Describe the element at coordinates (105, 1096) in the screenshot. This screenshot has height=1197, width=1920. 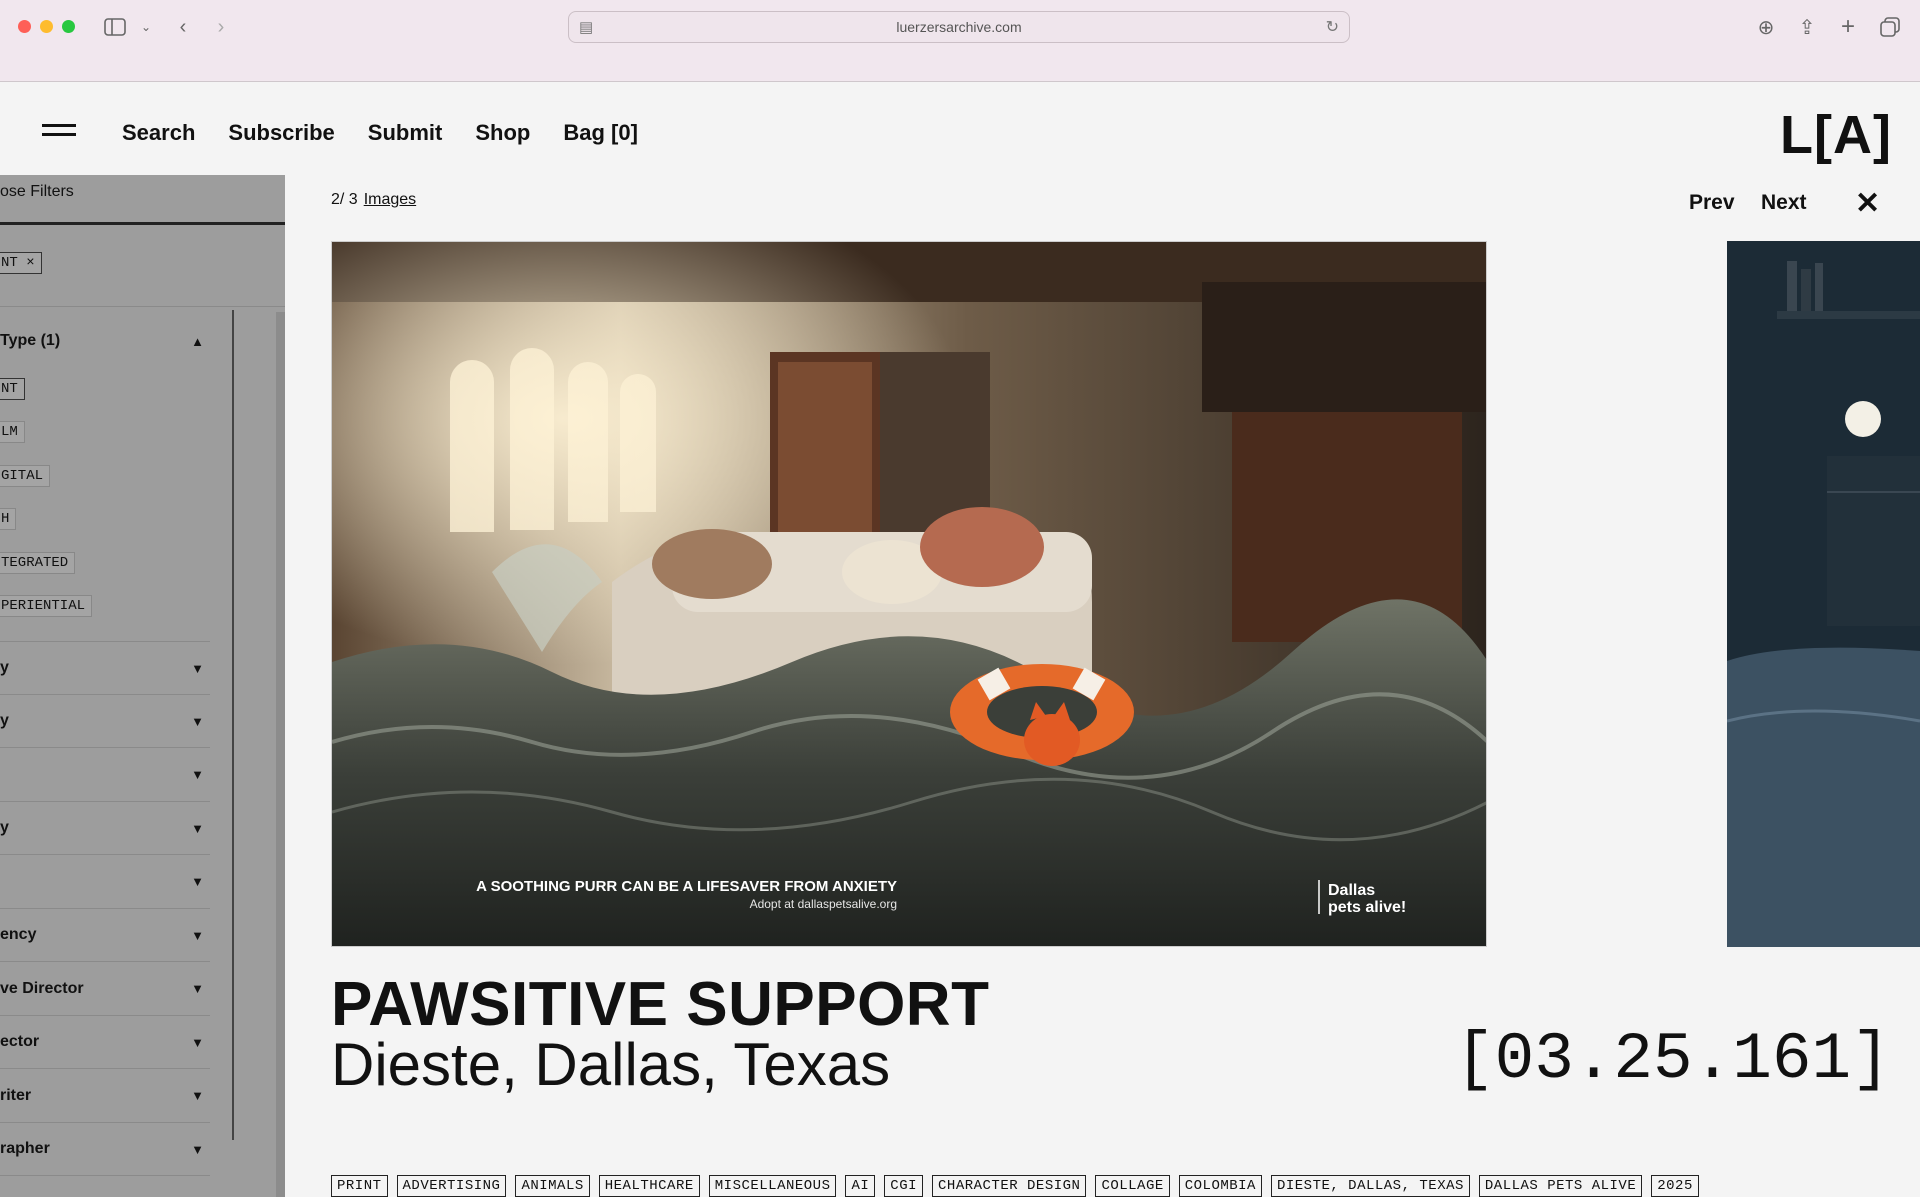
I see `filter-section-row: riter ▼` at that location.